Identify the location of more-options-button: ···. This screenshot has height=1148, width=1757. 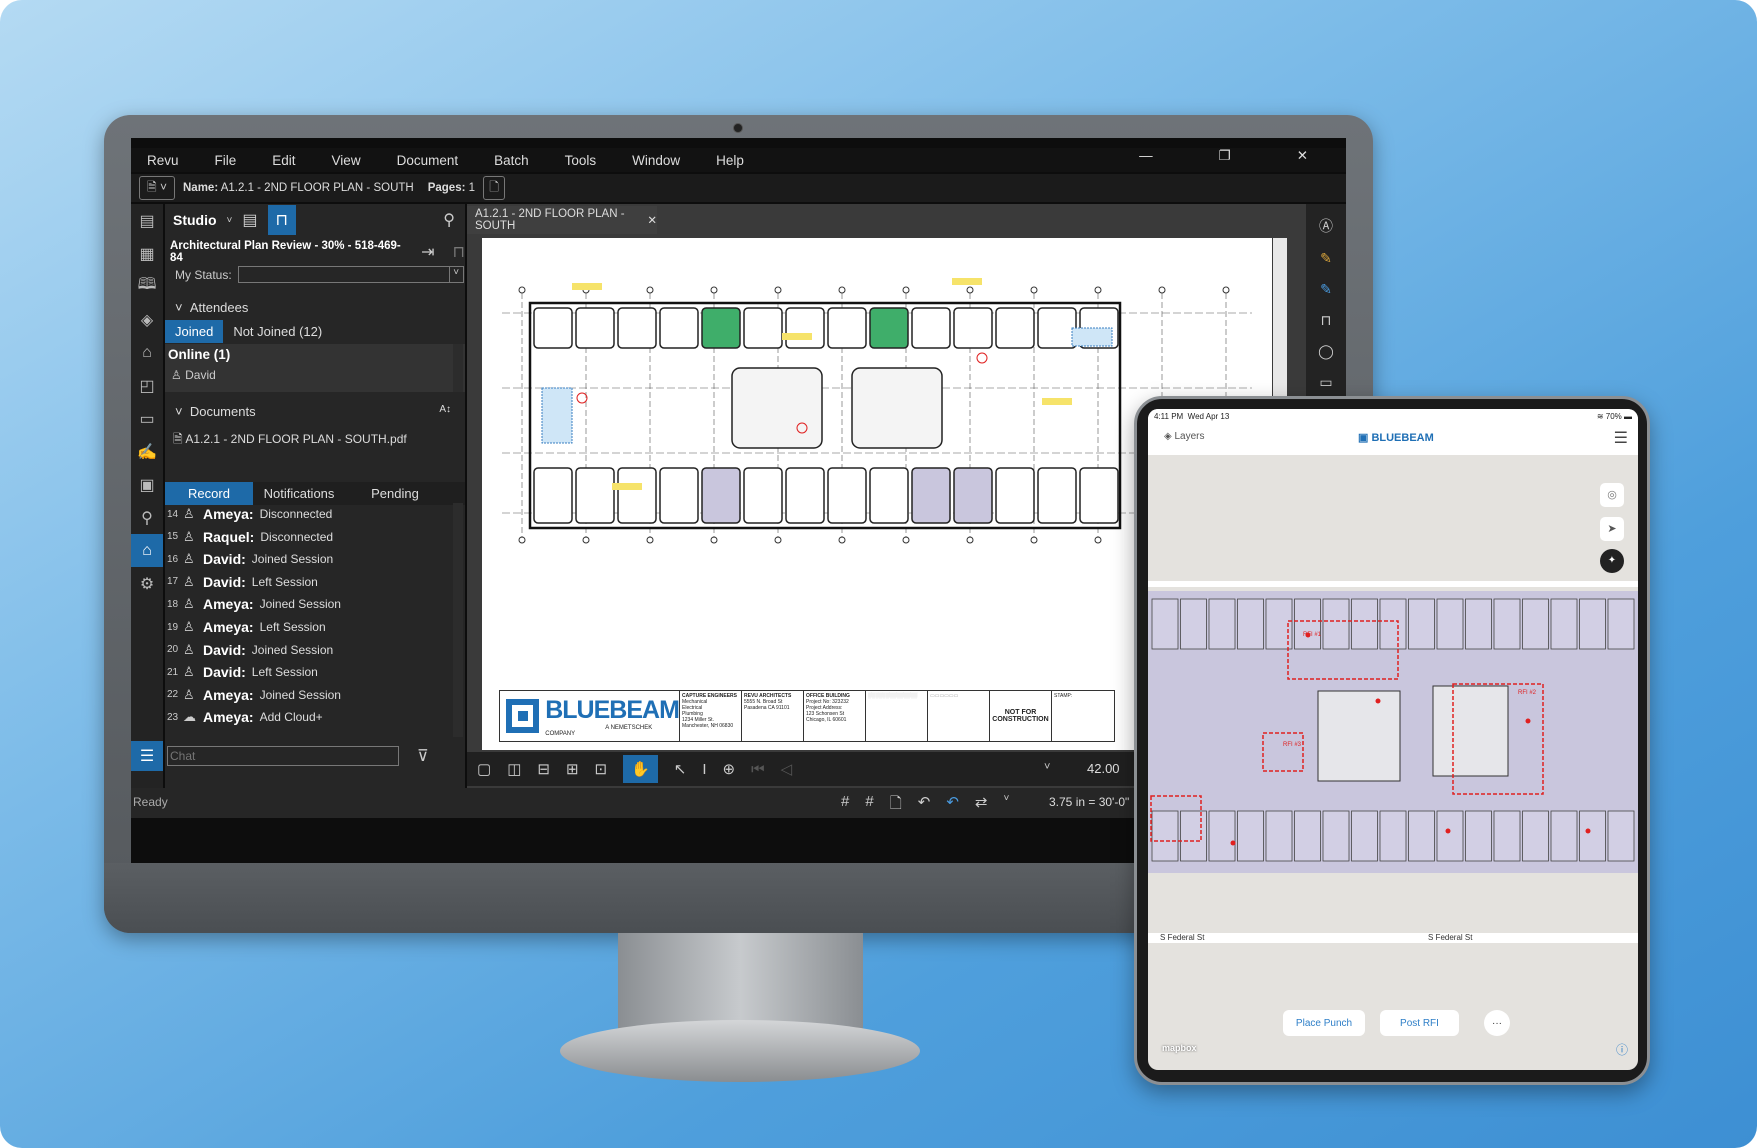
(1497, 1023).